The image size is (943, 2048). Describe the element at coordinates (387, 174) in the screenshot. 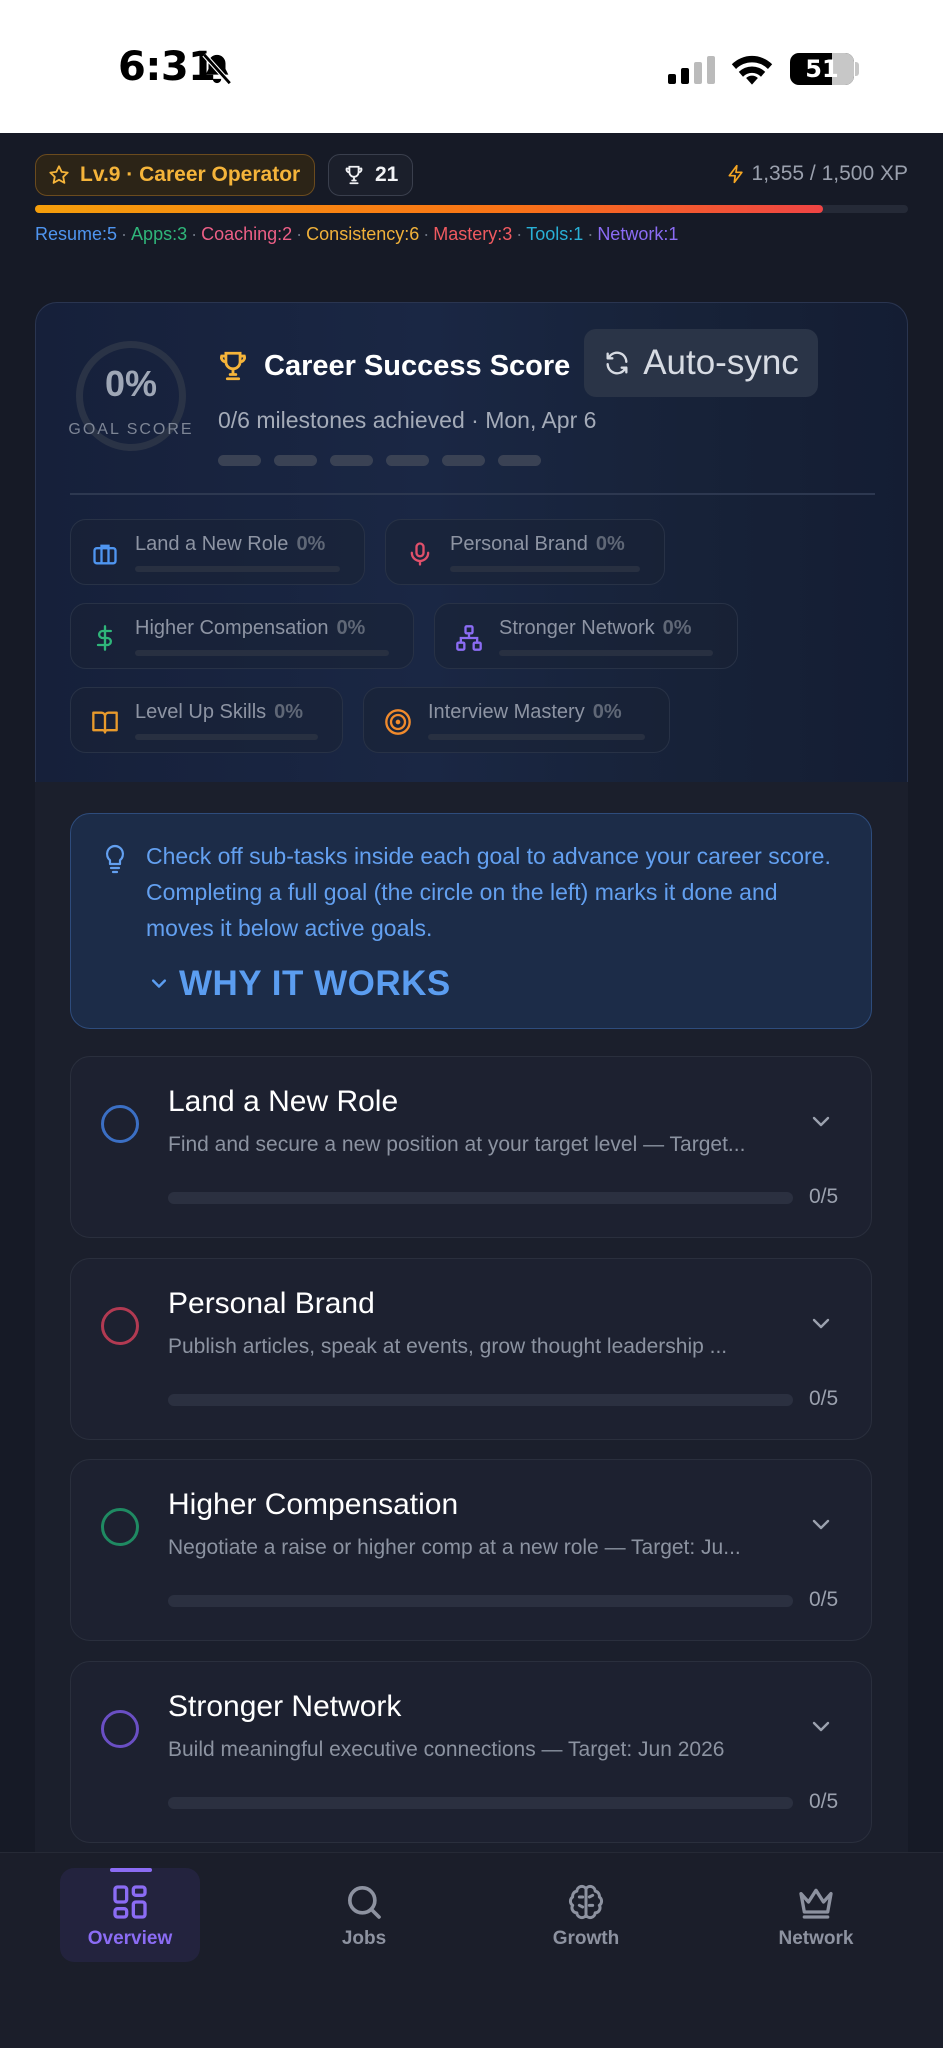

I see `trophy-count: 21` at that location.